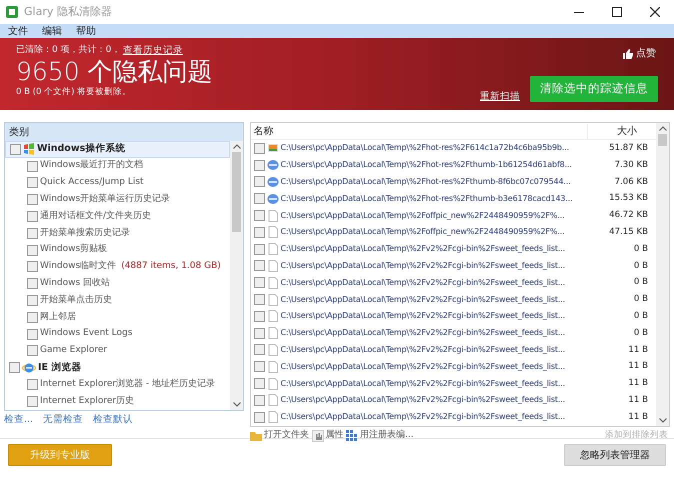 This screenshot has height=486, width=674. What do you see at coordinates (662, 420) in the screenshot?
I see `scroll-down-icon` at bounding box center [662, 420].